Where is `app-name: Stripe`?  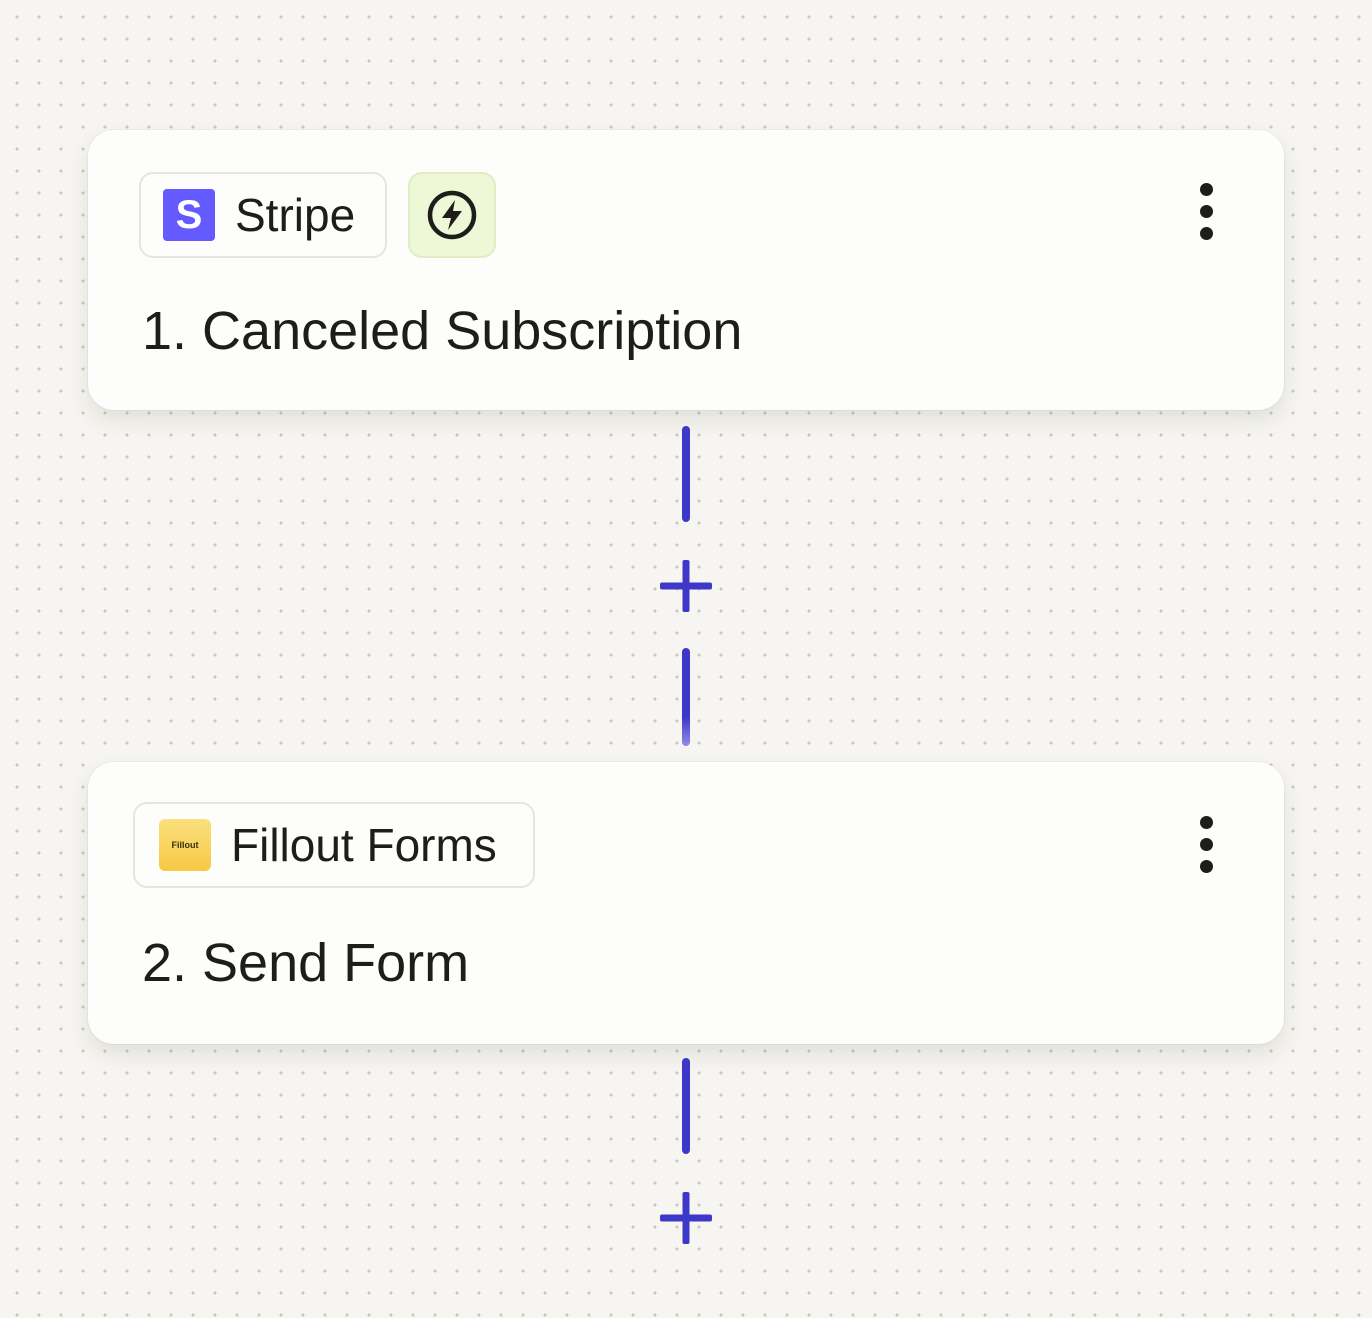
app-name: Stripe is located at coordinates (295, 215).